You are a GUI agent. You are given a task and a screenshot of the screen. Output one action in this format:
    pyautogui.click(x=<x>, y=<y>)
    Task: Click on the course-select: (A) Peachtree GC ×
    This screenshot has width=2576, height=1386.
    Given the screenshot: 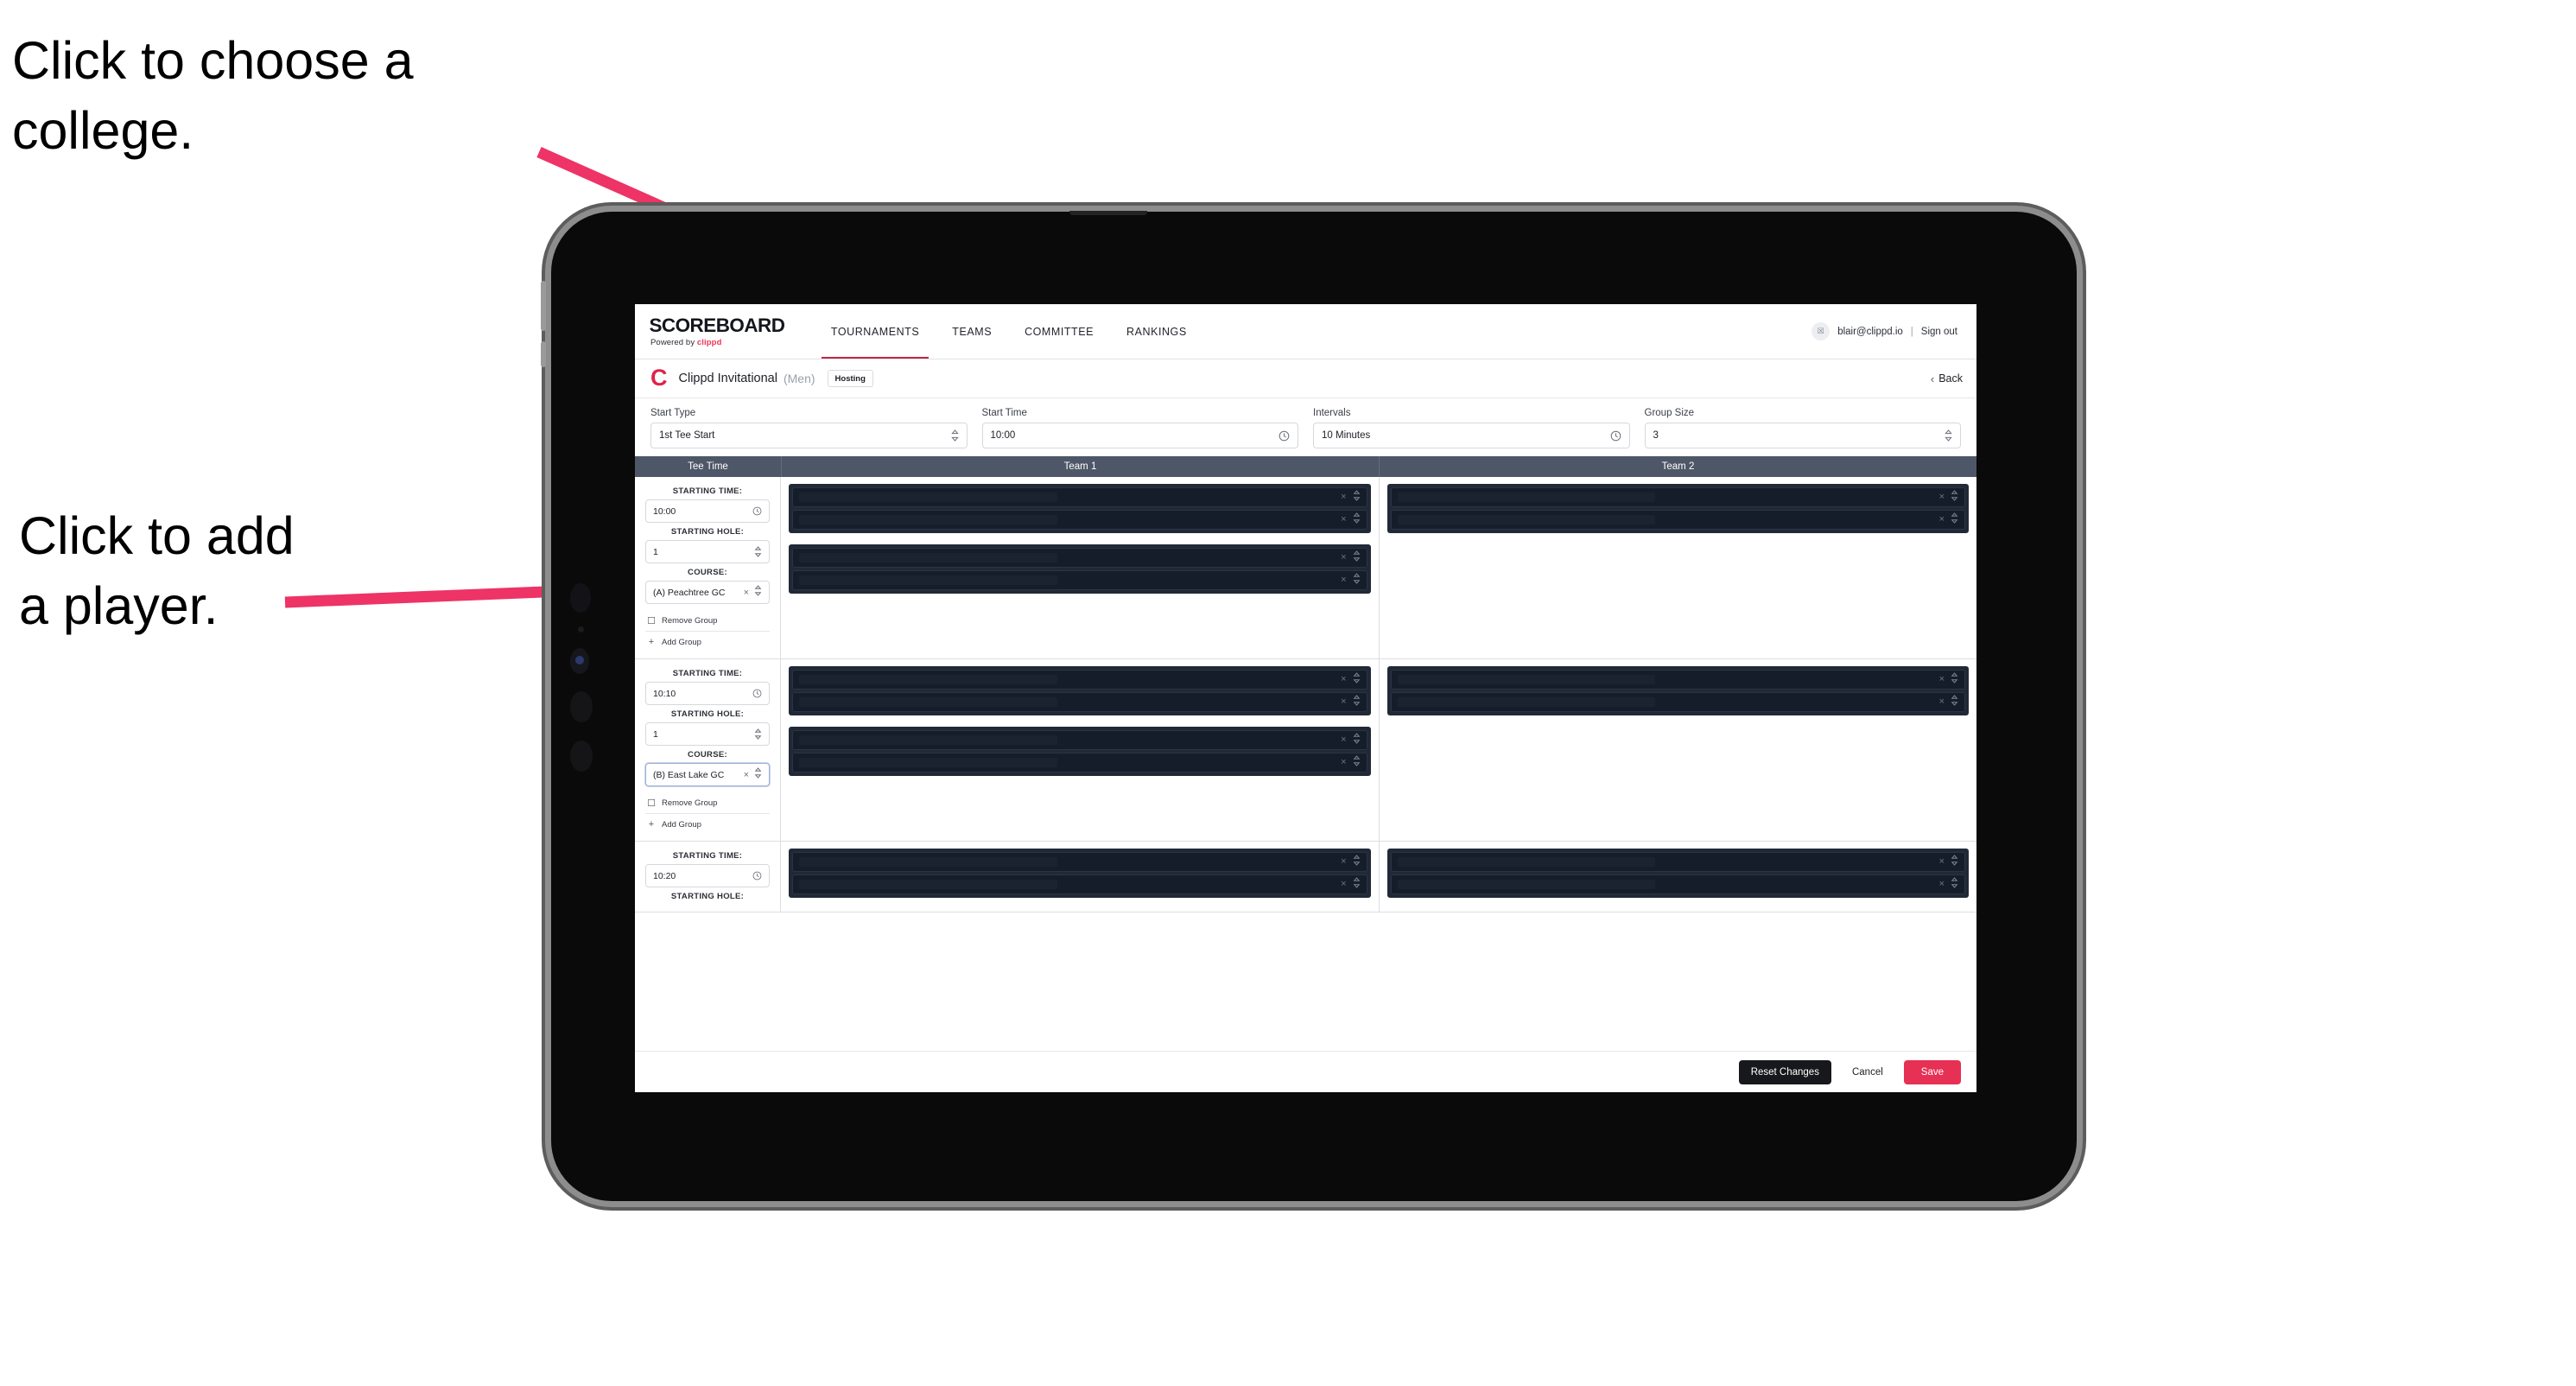 What is the action you would take?
    pyautogui.click(x=707, y=592)
    